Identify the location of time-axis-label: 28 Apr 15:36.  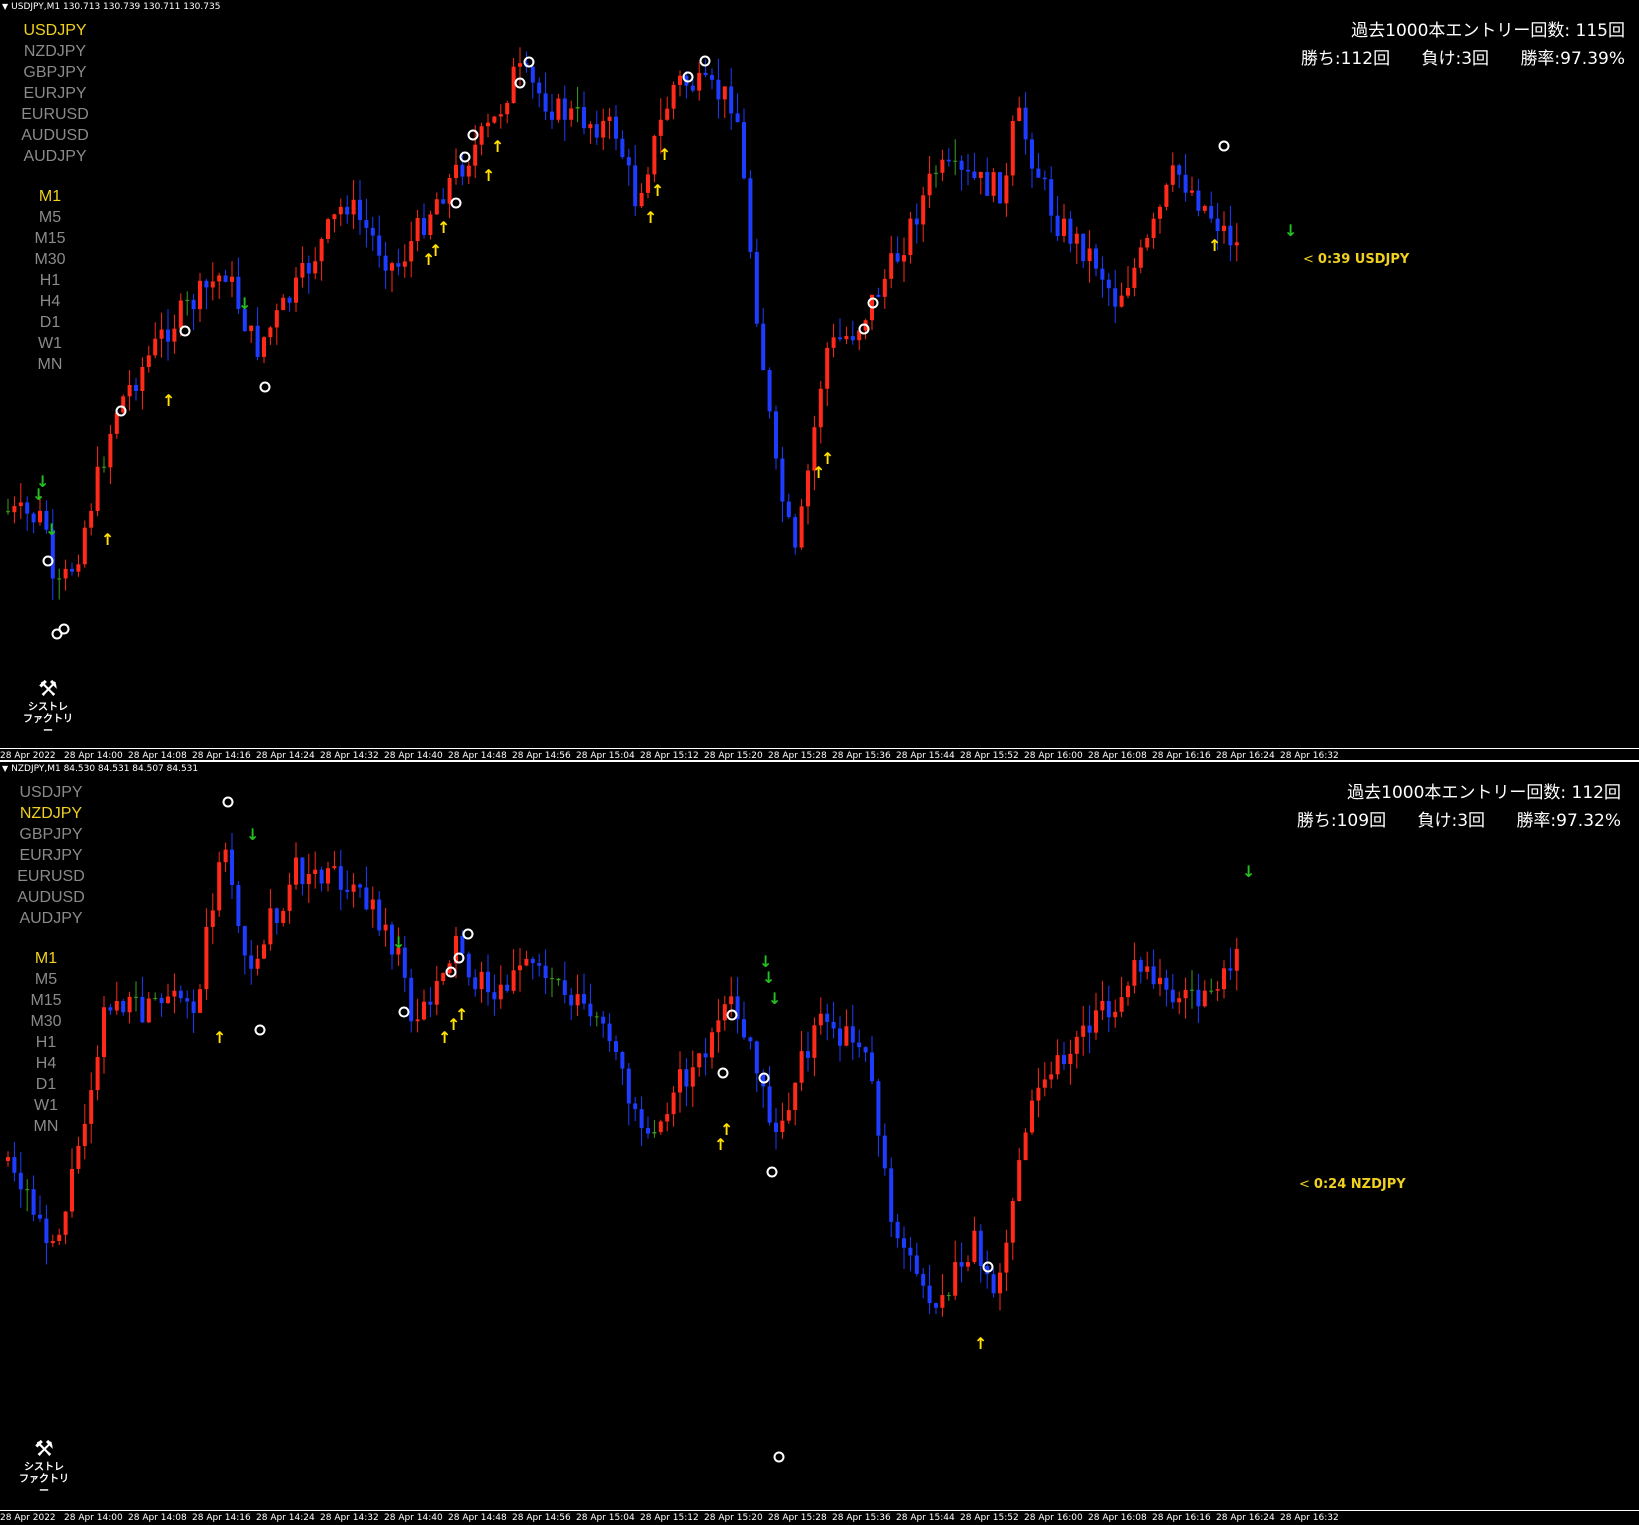
(861, 1518).